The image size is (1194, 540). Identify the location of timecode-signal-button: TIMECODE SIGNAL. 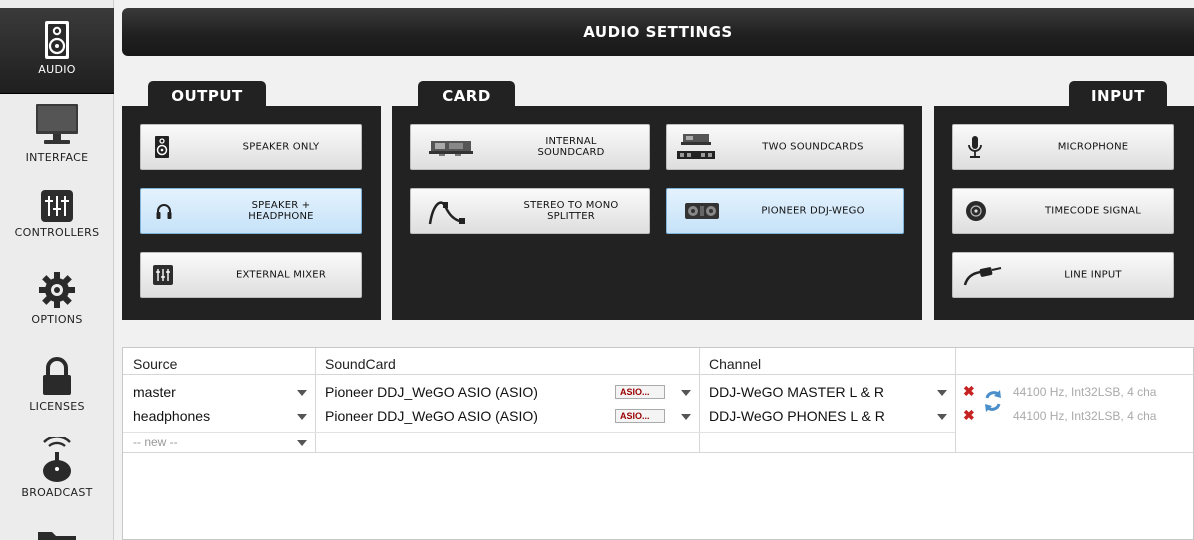
(1063, 211).